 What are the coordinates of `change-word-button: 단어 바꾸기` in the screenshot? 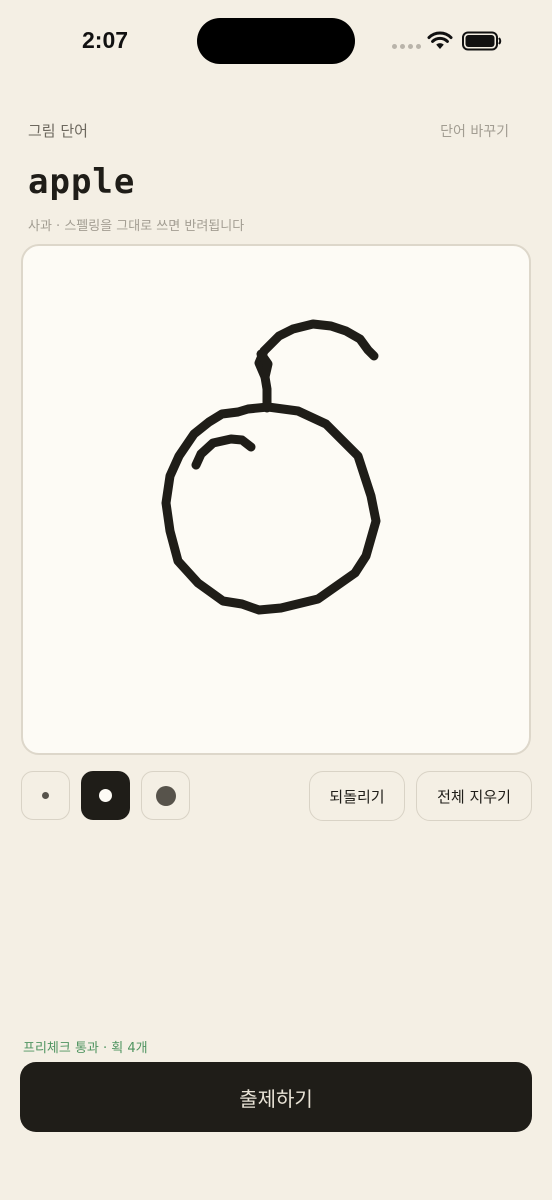 It's located at (474, 131).